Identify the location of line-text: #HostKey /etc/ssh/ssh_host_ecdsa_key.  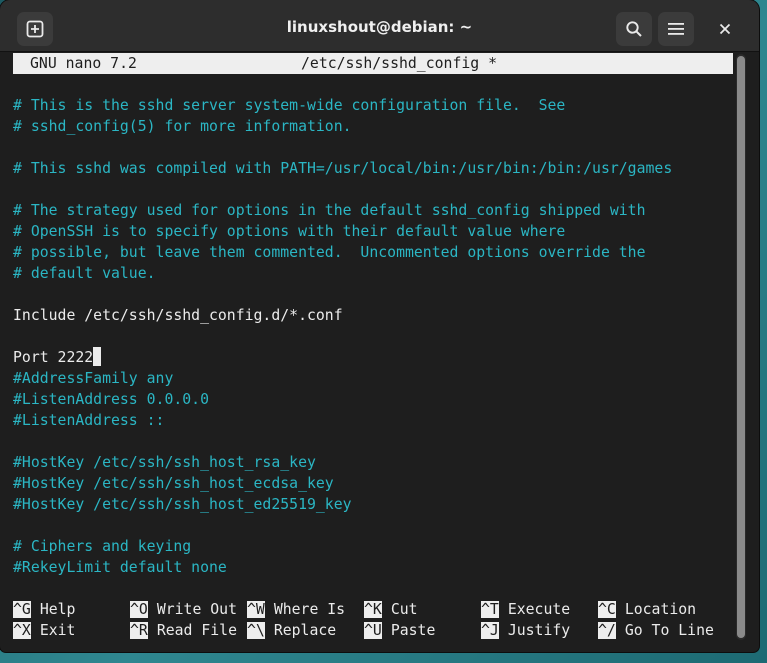
(173, 483).